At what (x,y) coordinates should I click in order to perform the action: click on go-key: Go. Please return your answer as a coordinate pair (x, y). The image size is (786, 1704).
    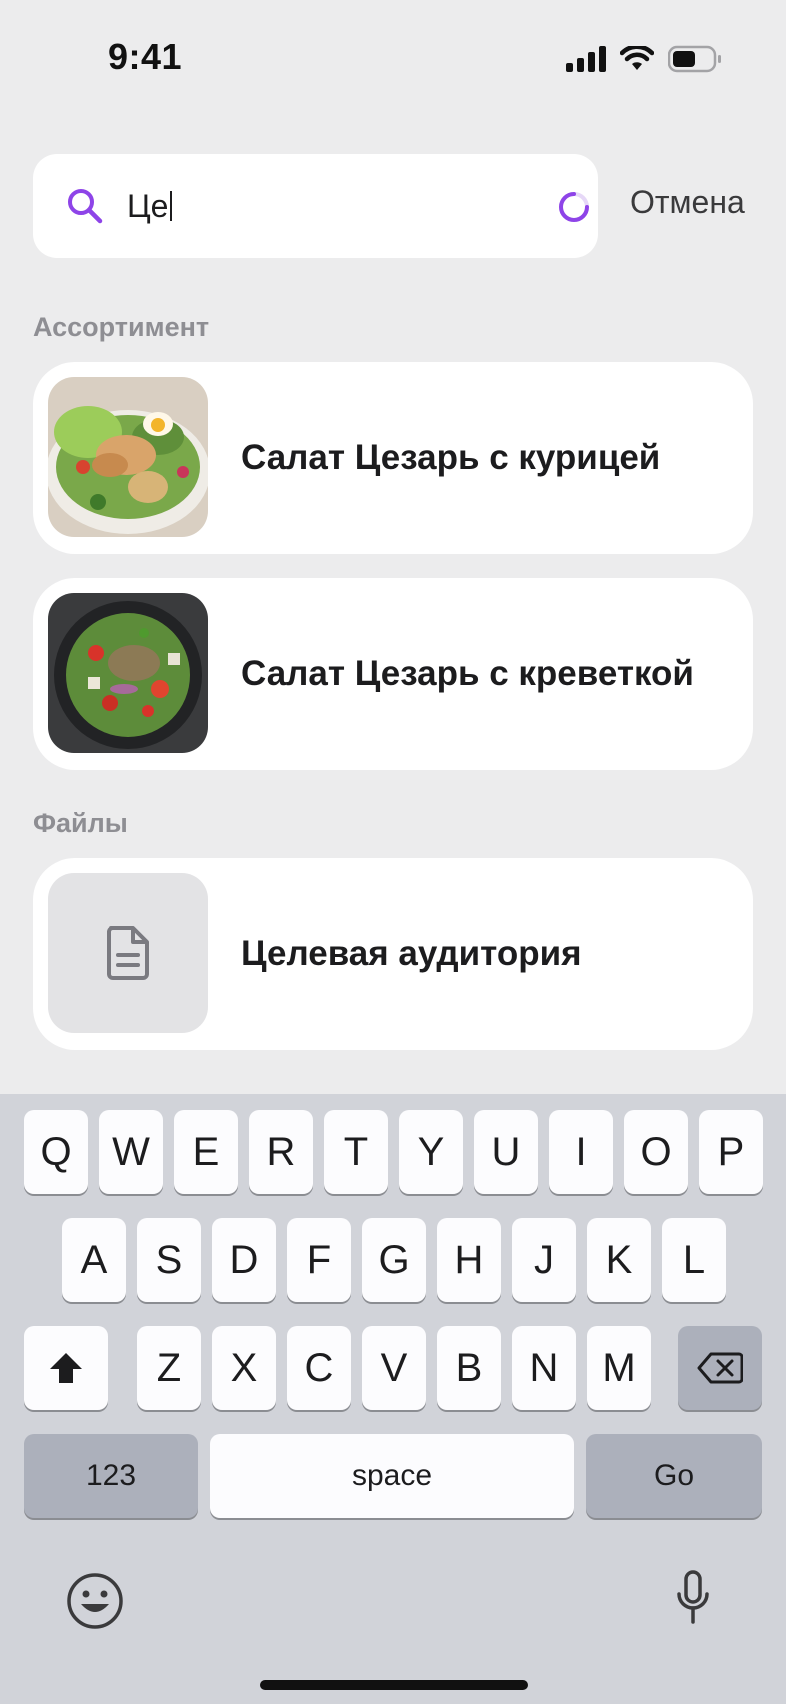
    Looking at the image, I should click on (674, 1476).